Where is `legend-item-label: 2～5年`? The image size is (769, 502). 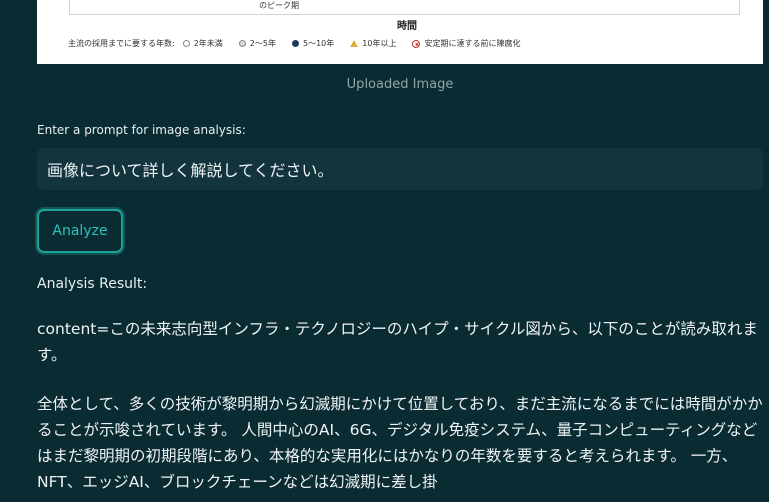
legend-item-label: 2～5年 is located at coordinates (262, 43).